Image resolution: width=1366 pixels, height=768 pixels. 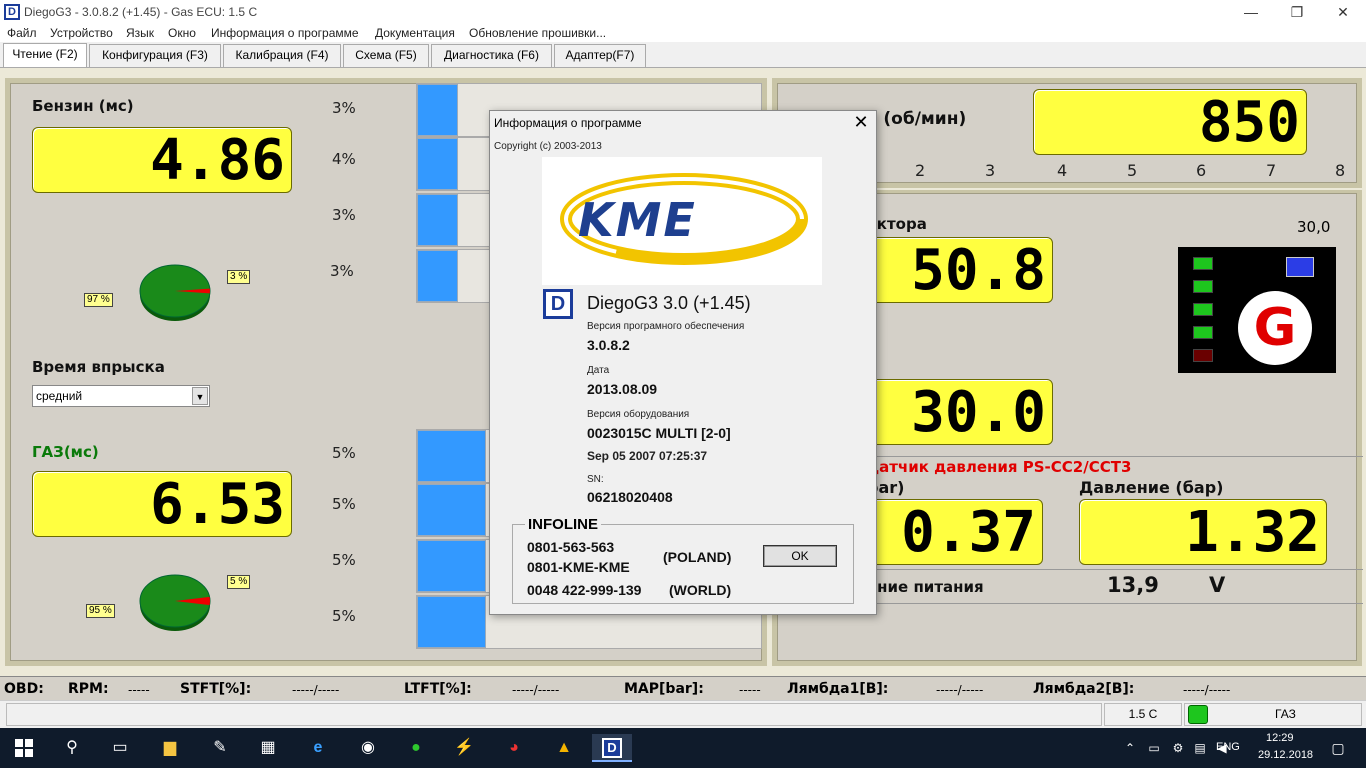 I want to click on menu-language: Язык, so click(x=140, y=33).